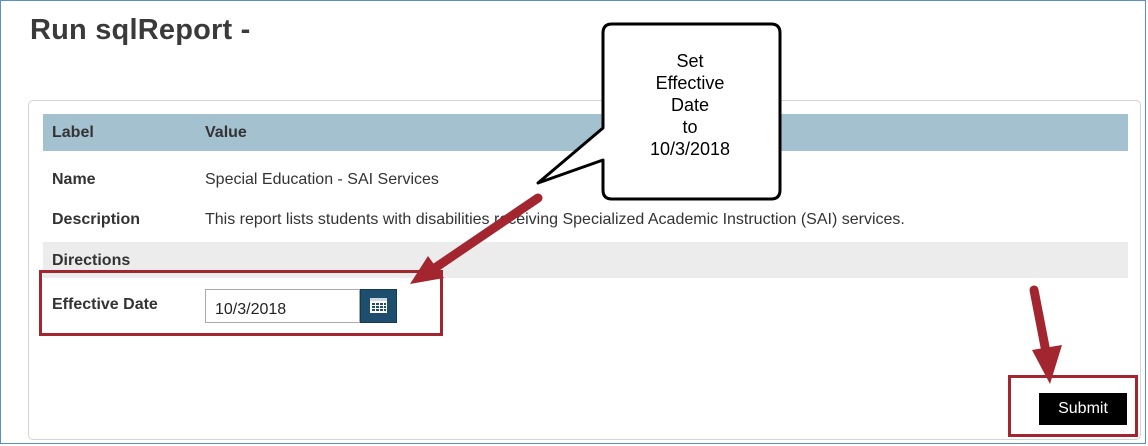  What do you see at coordinates (690, 83) in the screenshot?
I see `callout-line: Effective` at bounding box center [690, 83].